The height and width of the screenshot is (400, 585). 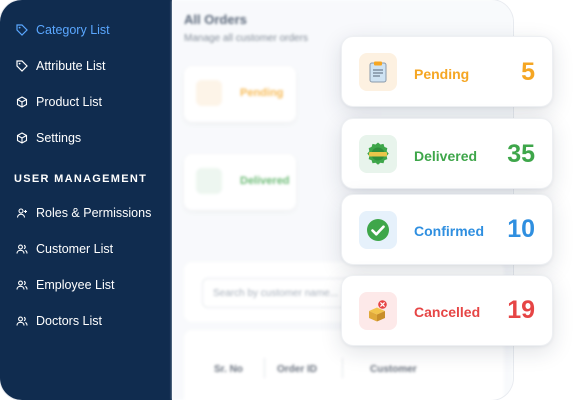 I want to click on section-heading-user-management: USER MANAGEMENT, so click(x=81, y=179).